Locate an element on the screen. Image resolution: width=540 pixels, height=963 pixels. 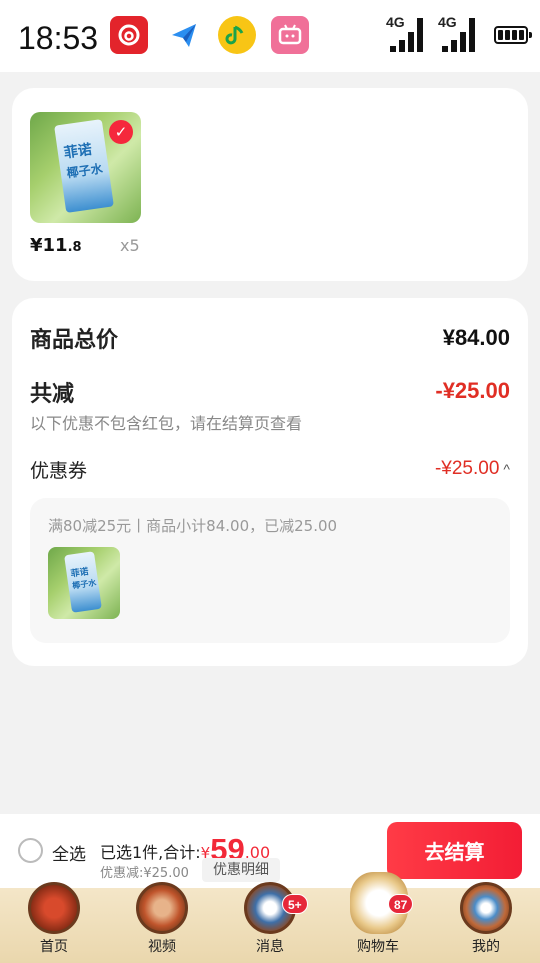
signal-icon: 4G is located at coordinates (406, 34).